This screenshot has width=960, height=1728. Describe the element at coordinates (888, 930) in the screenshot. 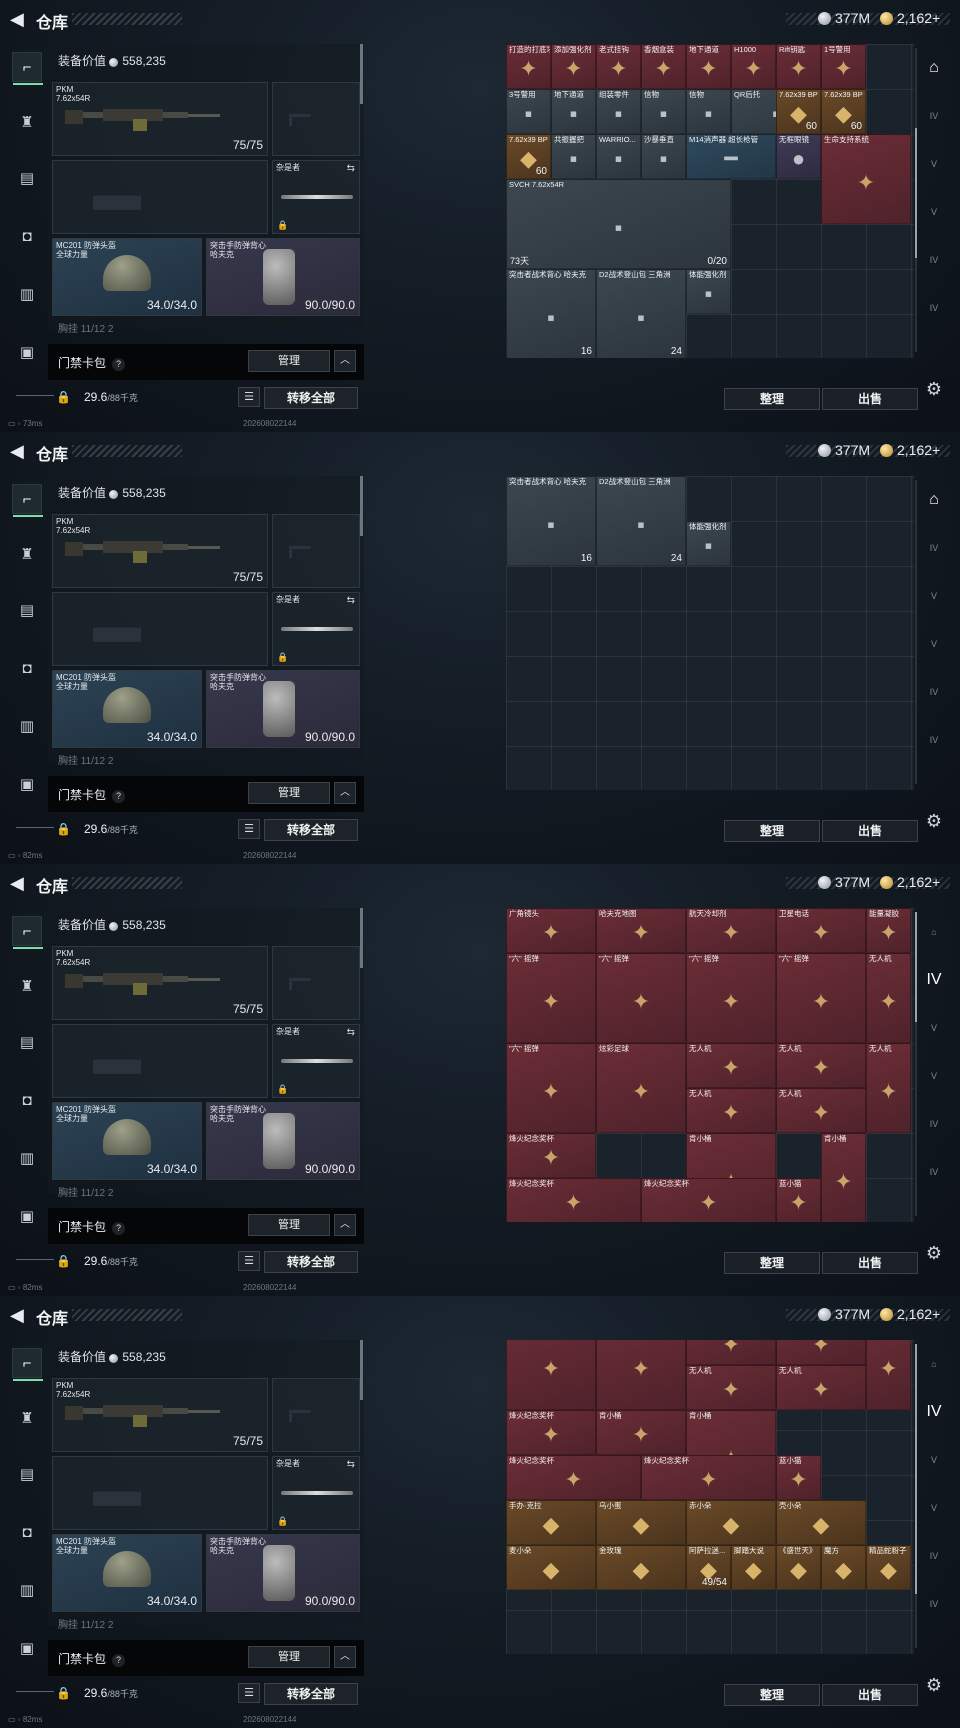

I see `stash-item: 能量凝胶 ✦` at that location.